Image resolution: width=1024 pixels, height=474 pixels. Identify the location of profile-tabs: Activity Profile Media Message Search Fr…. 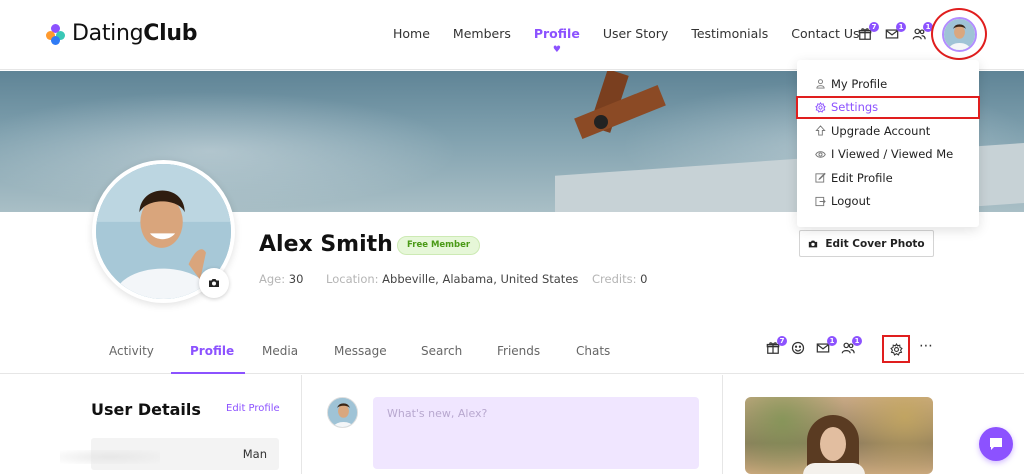
(512, 352).